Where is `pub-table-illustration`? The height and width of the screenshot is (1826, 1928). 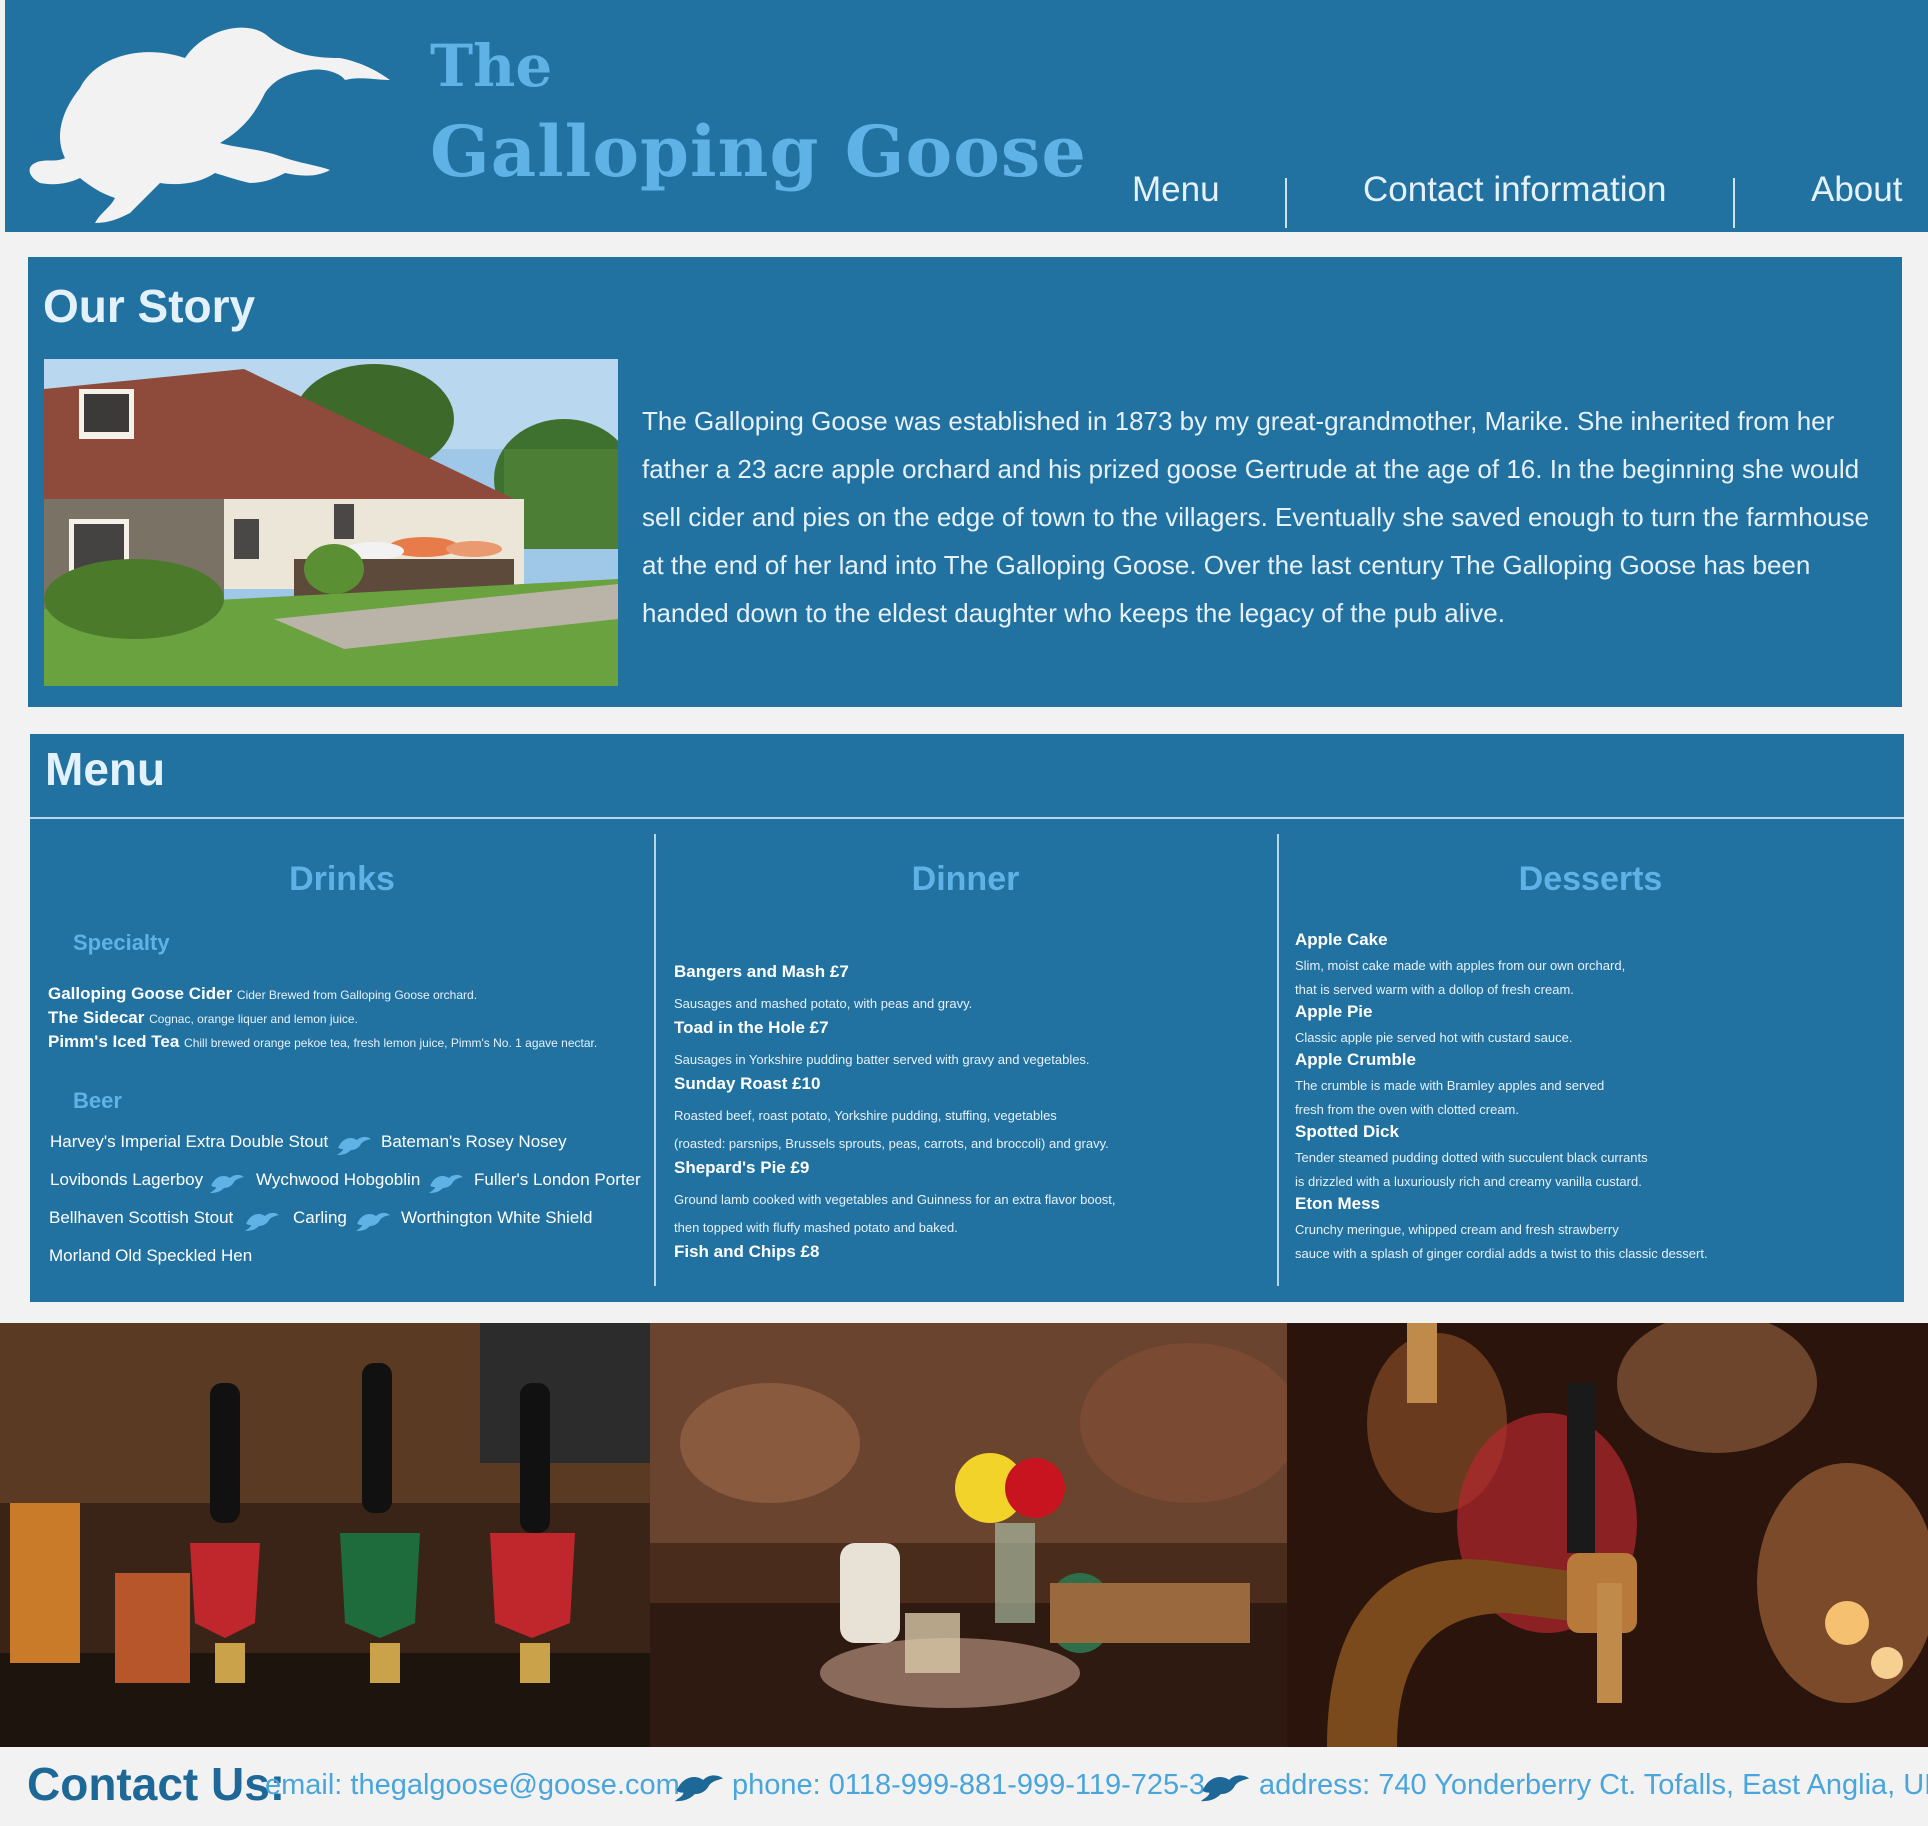
pub-table-illustration is located at coordinates (968, 1535).